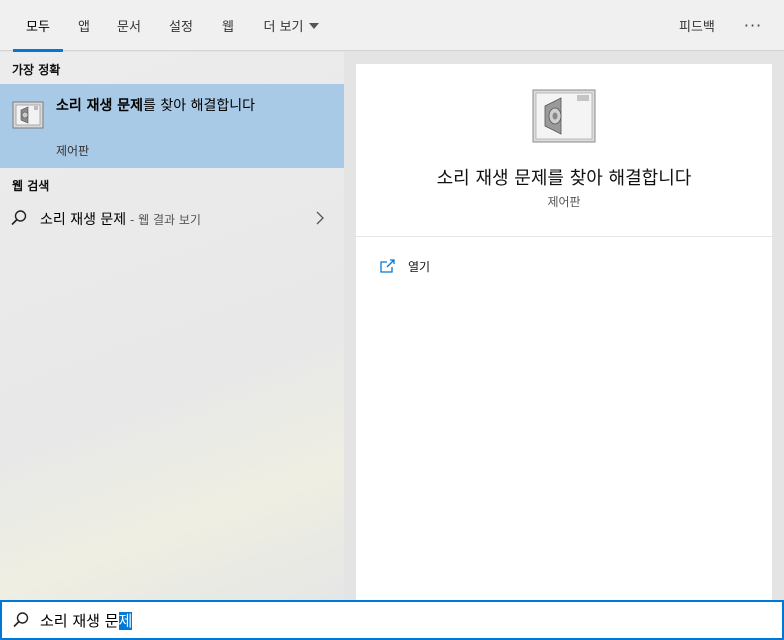  I want to click on tab-settings-label: 설정, so click(181, 27).